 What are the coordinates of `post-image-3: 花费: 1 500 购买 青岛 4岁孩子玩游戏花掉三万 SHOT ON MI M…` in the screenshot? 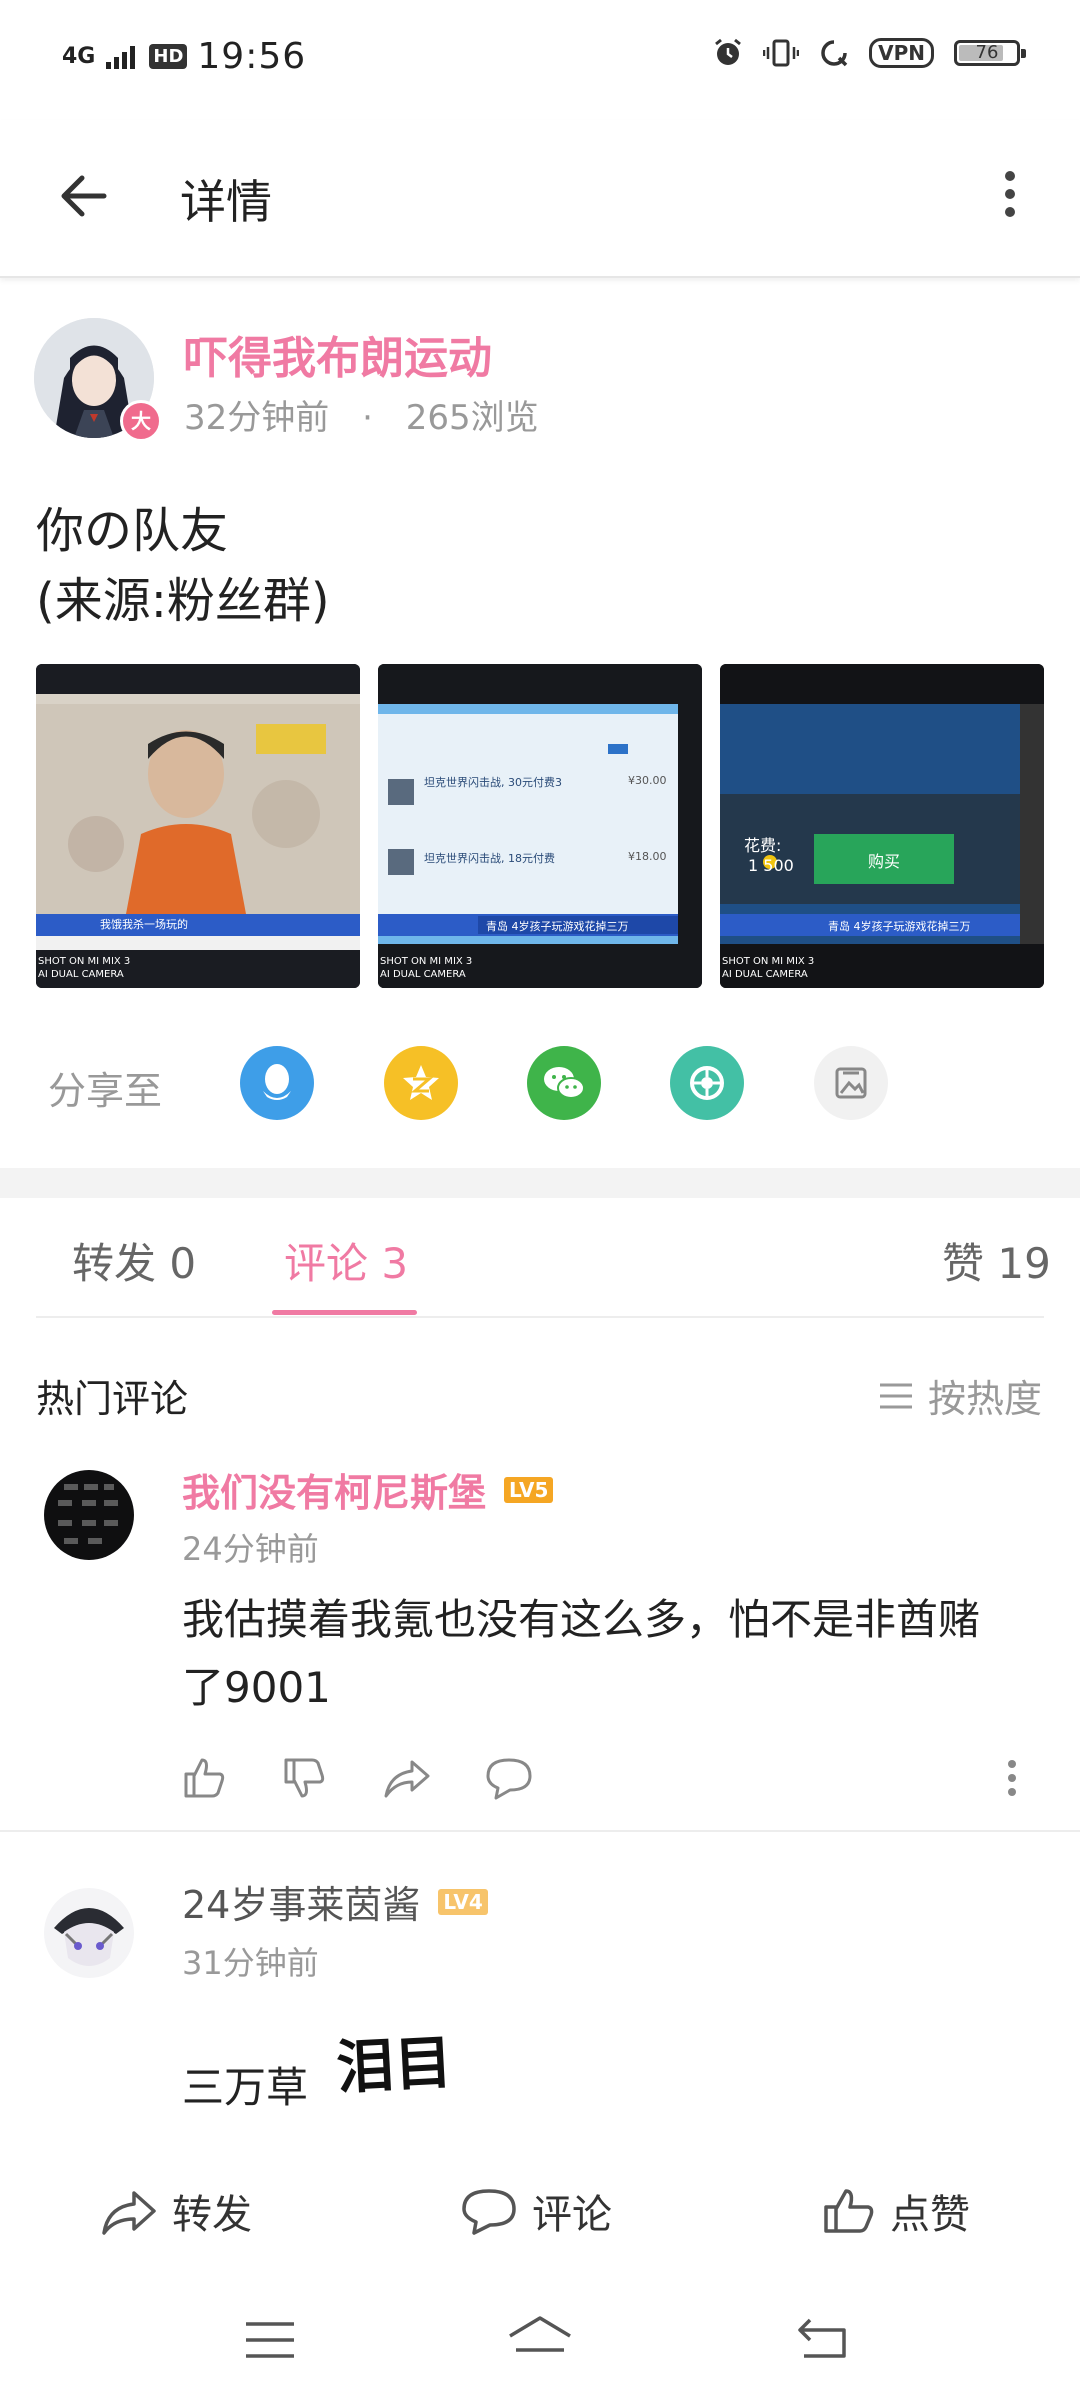 It's located at (882, 826).